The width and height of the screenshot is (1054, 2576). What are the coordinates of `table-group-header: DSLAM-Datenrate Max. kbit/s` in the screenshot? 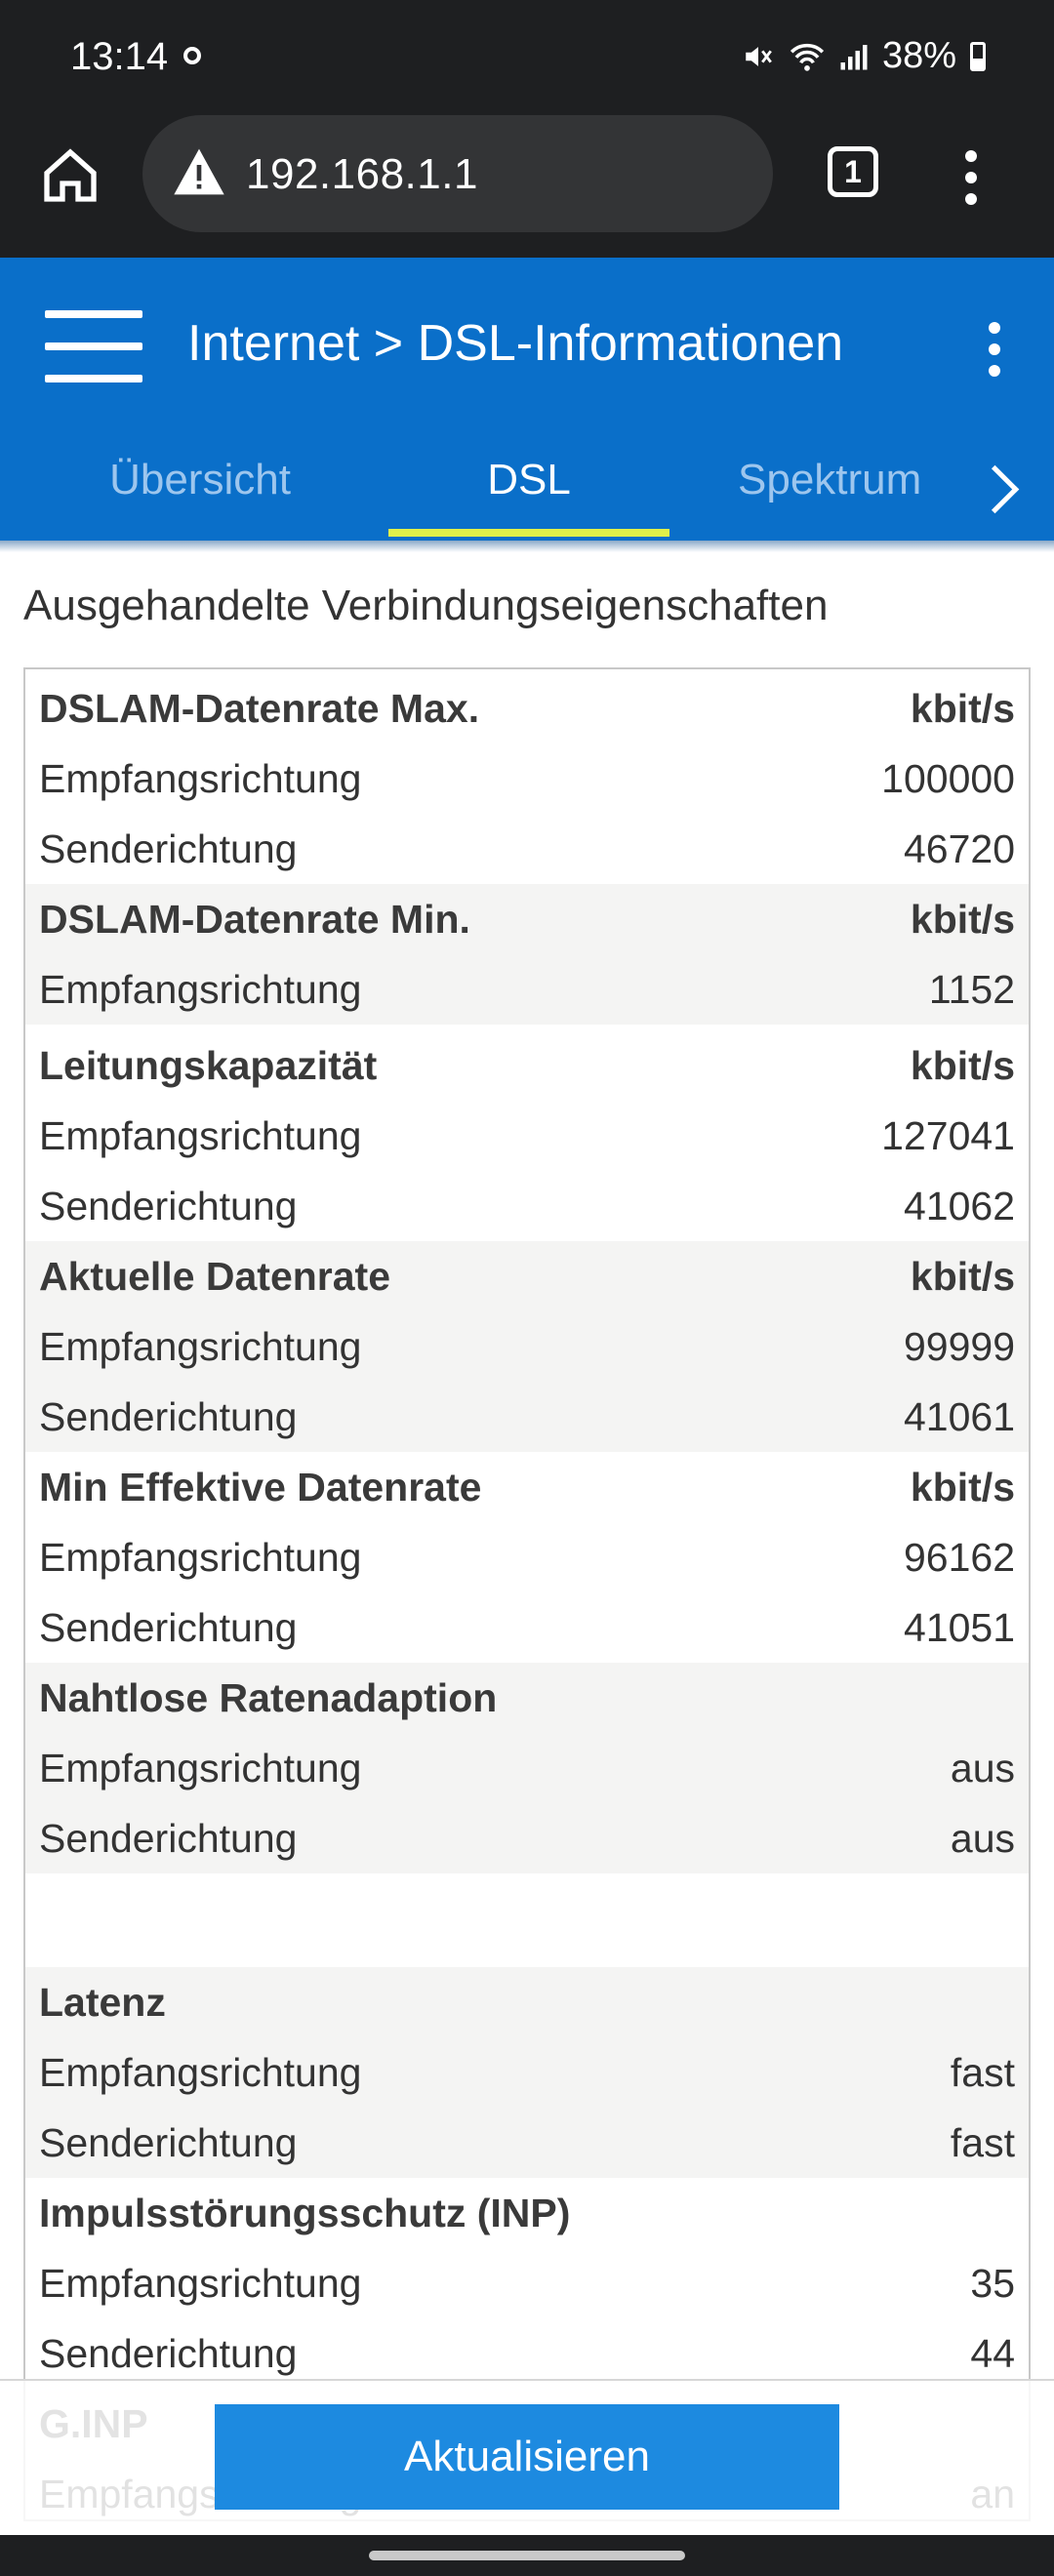 It's located at (527, 708).